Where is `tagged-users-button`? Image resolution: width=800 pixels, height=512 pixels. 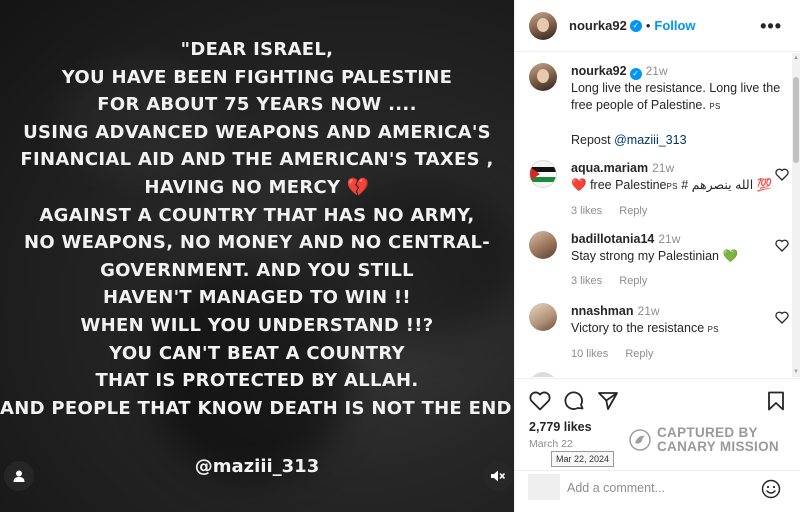 tagged-users-button is located at coordinates (19, 476).